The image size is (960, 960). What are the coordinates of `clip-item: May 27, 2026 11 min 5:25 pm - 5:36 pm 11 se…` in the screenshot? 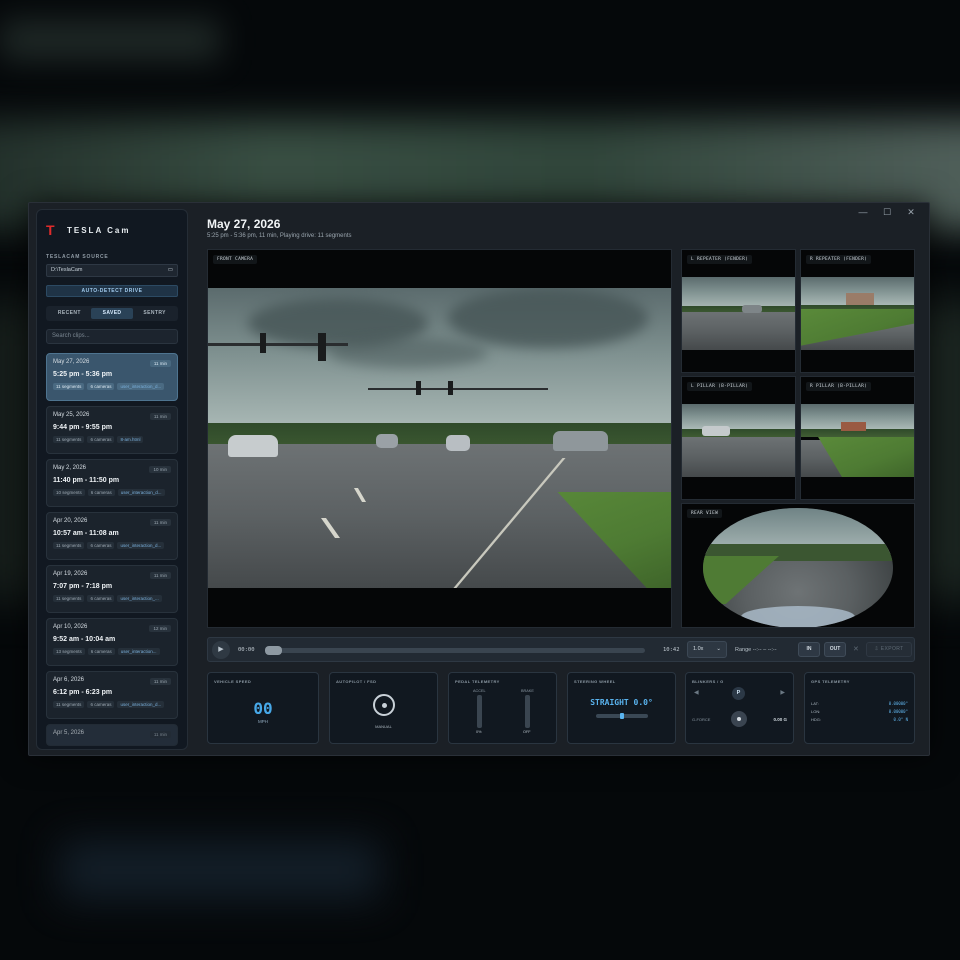 It's located at (112, 377).